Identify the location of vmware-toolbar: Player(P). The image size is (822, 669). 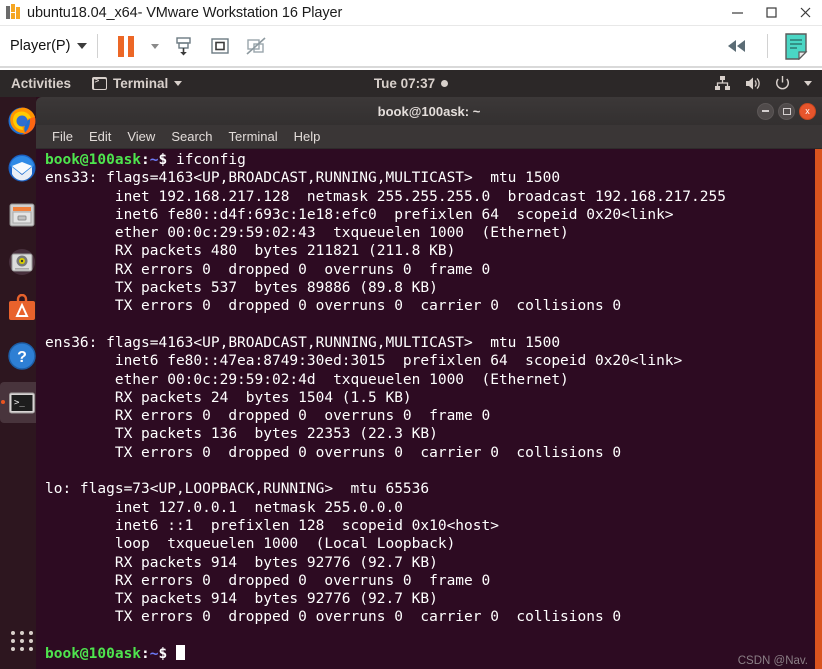
(411, 47).